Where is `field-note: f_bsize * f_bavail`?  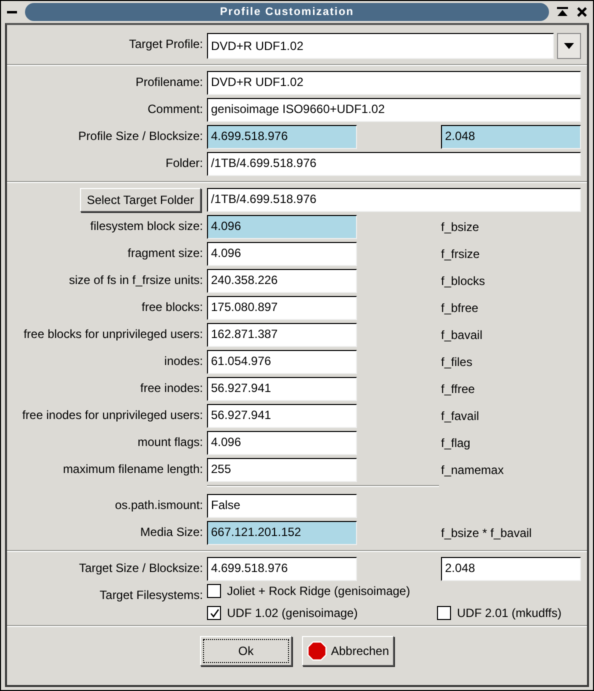 field-note: f_bsize * f_bavail is located at coordinates (487, 533).